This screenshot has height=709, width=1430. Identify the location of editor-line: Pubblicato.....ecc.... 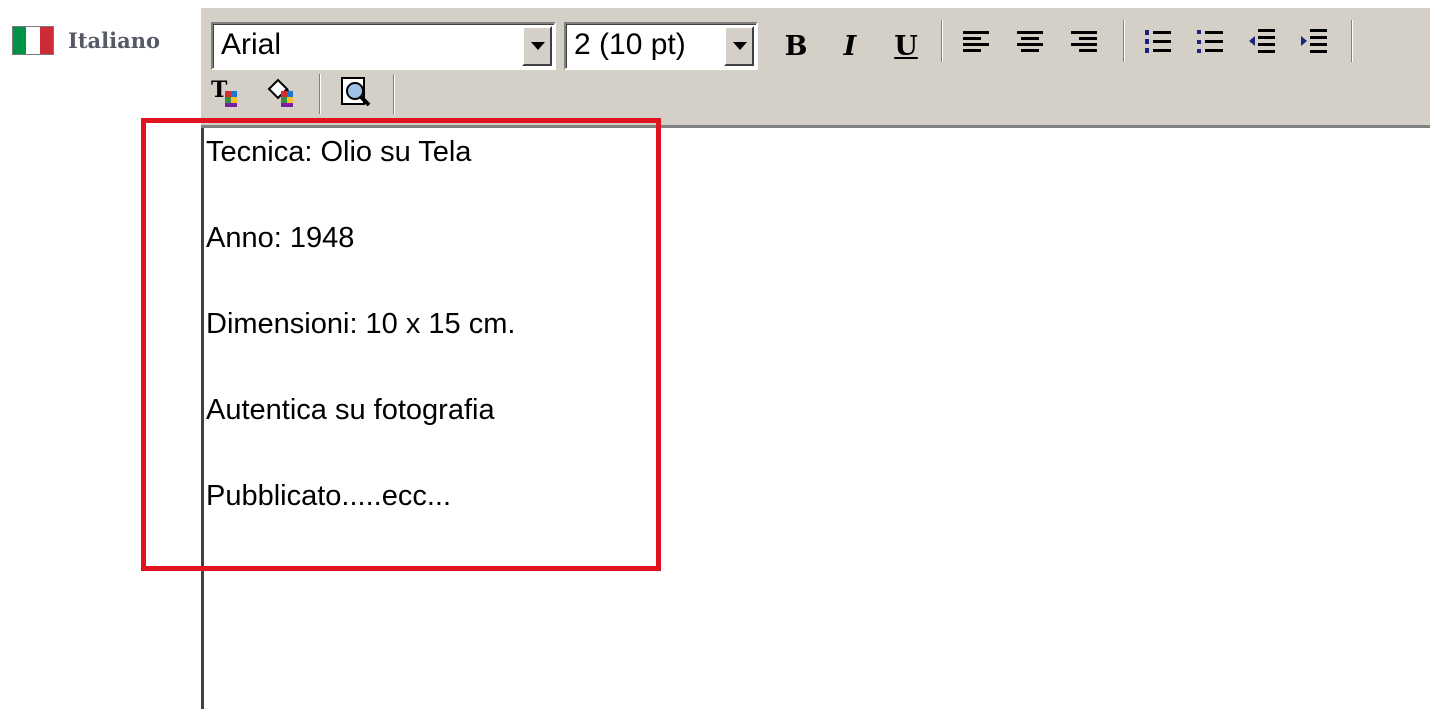
(329, 496).